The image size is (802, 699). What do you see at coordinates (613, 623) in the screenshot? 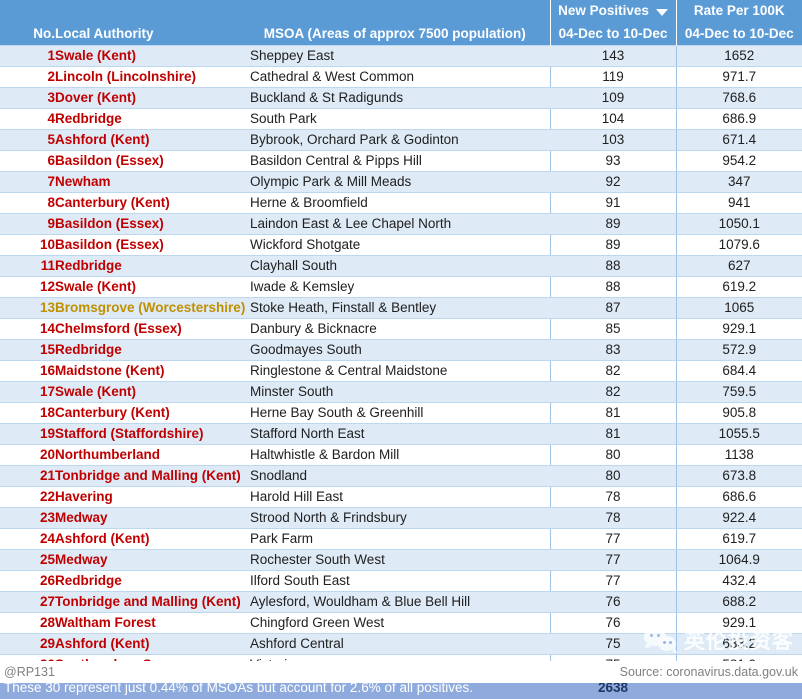
I see `row-new-positives: 76` at bounding box center [613, 623].